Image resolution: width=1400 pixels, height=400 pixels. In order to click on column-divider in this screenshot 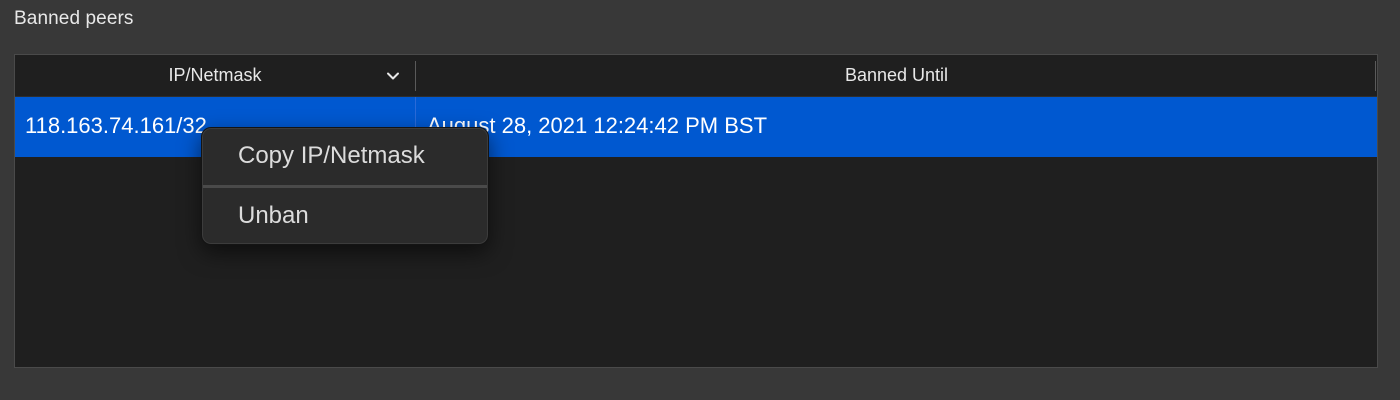, I will do `click(1375, 76)`.